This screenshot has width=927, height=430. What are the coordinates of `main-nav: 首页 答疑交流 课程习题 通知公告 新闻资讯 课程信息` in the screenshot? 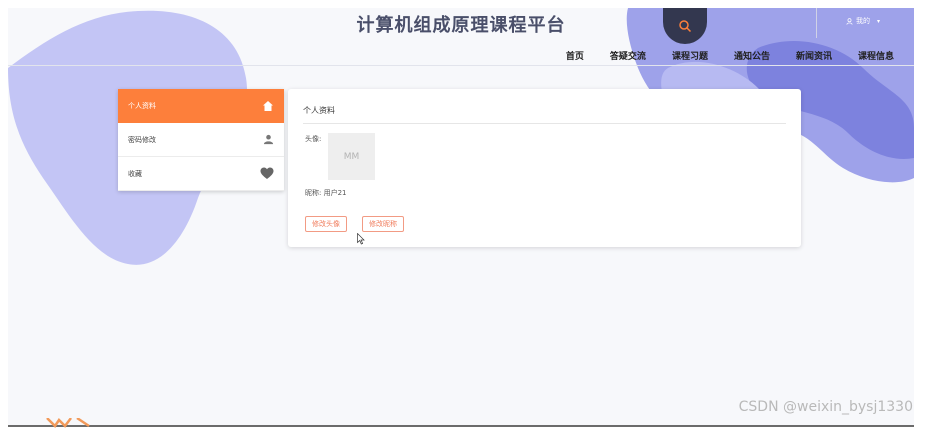 It's located at (717, 55).